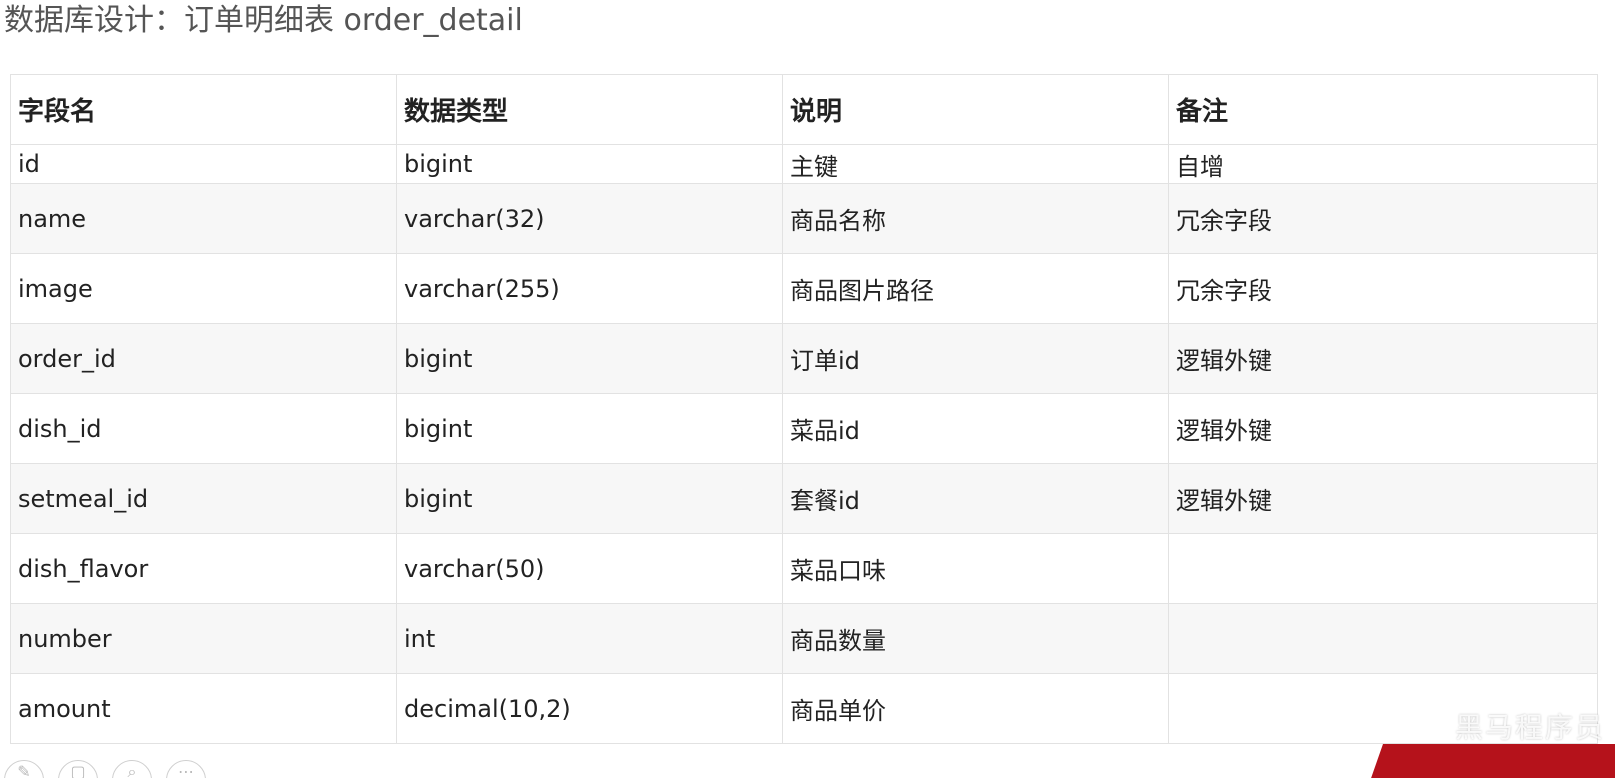 The height and width of the screenshot is (778, 1615). I want to click on cell-description: 套餐id, so click(975, 498).